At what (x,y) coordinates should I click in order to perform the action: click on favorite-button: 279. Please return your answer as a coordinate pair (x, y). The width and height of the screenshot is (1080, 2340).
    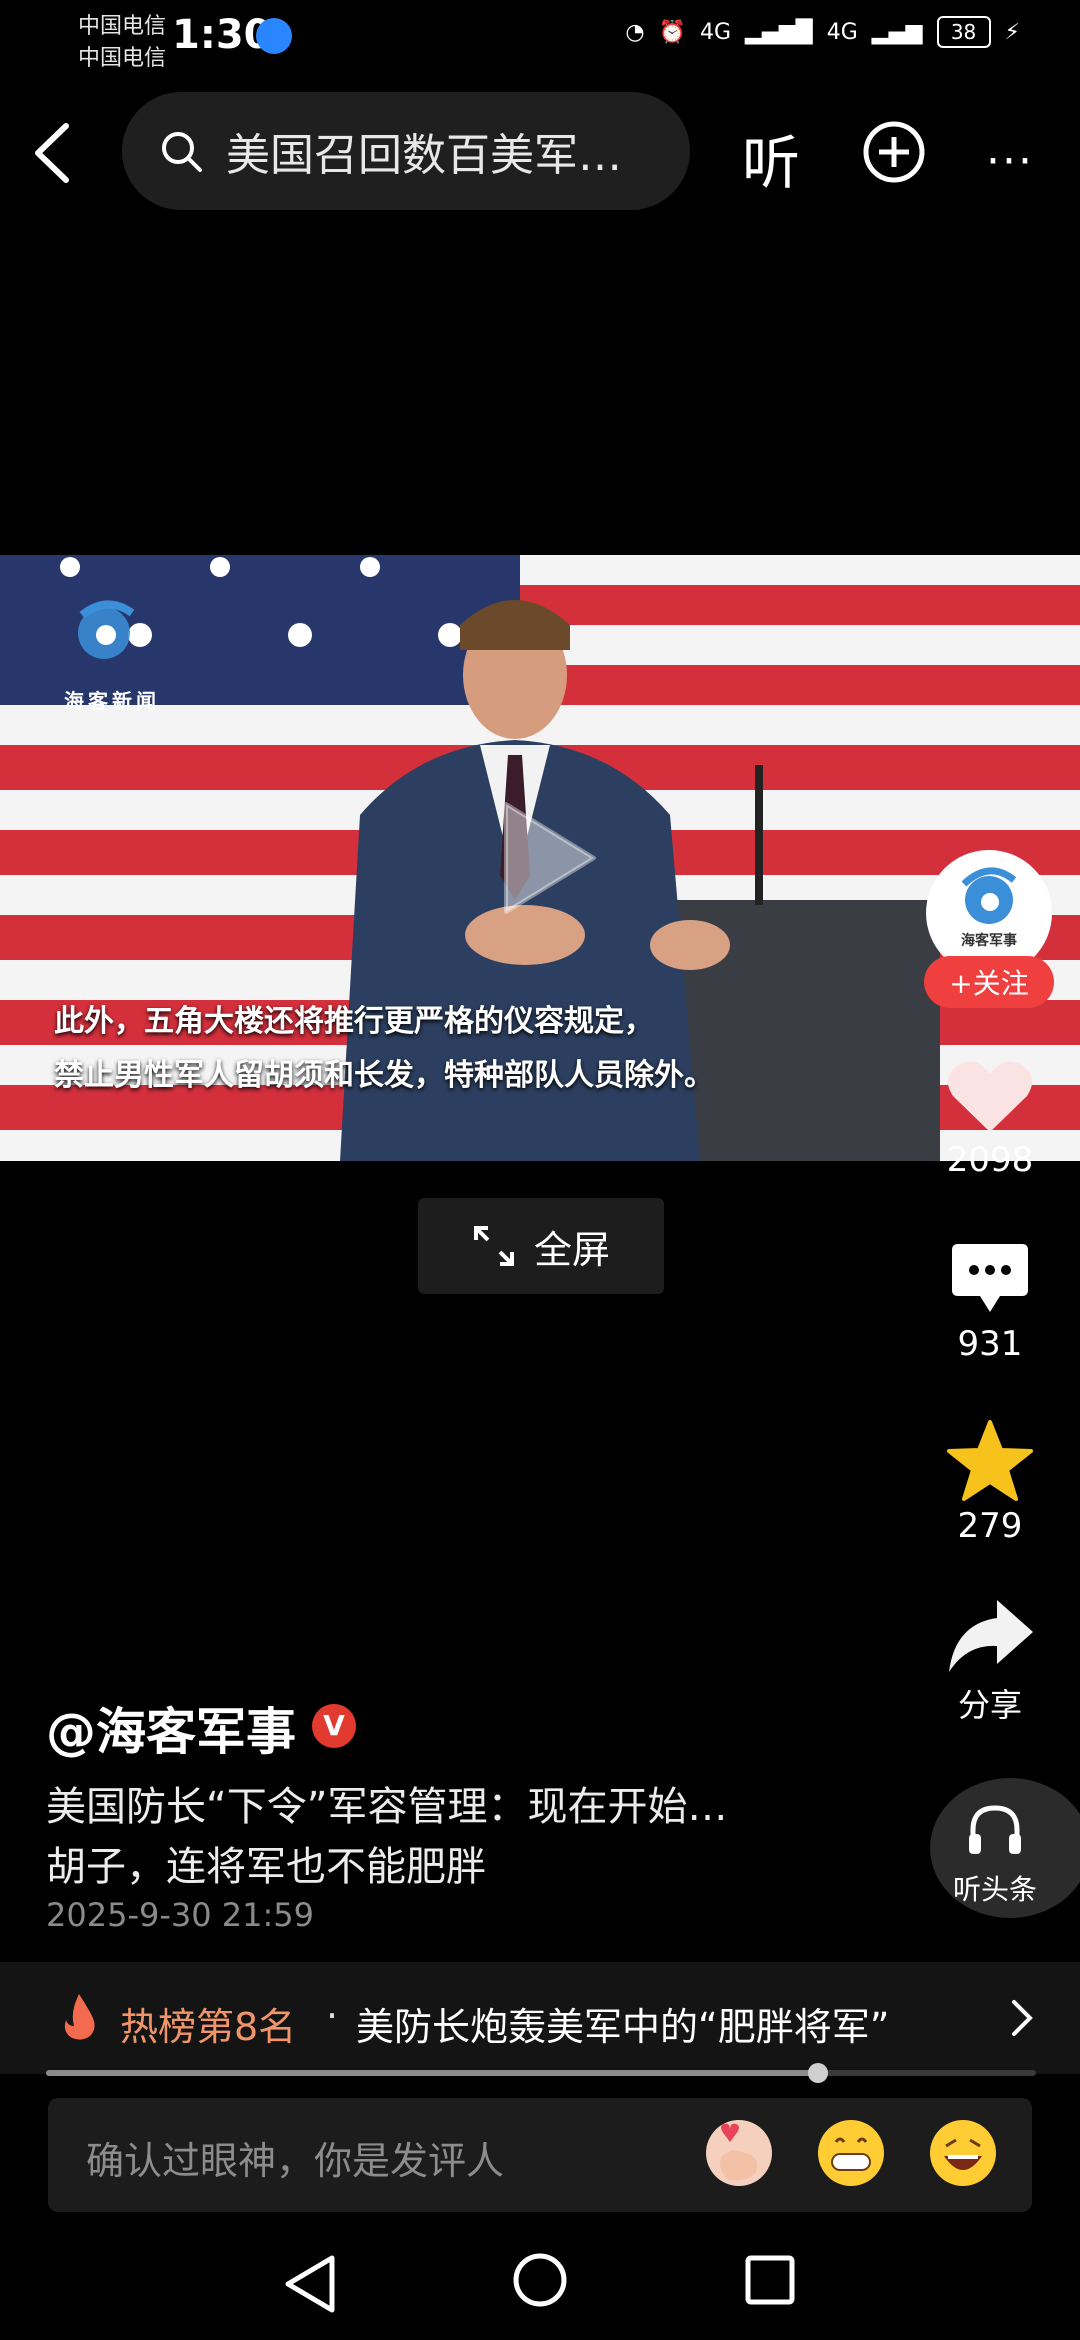
    Looking at the image, I should click on (990, 1482).